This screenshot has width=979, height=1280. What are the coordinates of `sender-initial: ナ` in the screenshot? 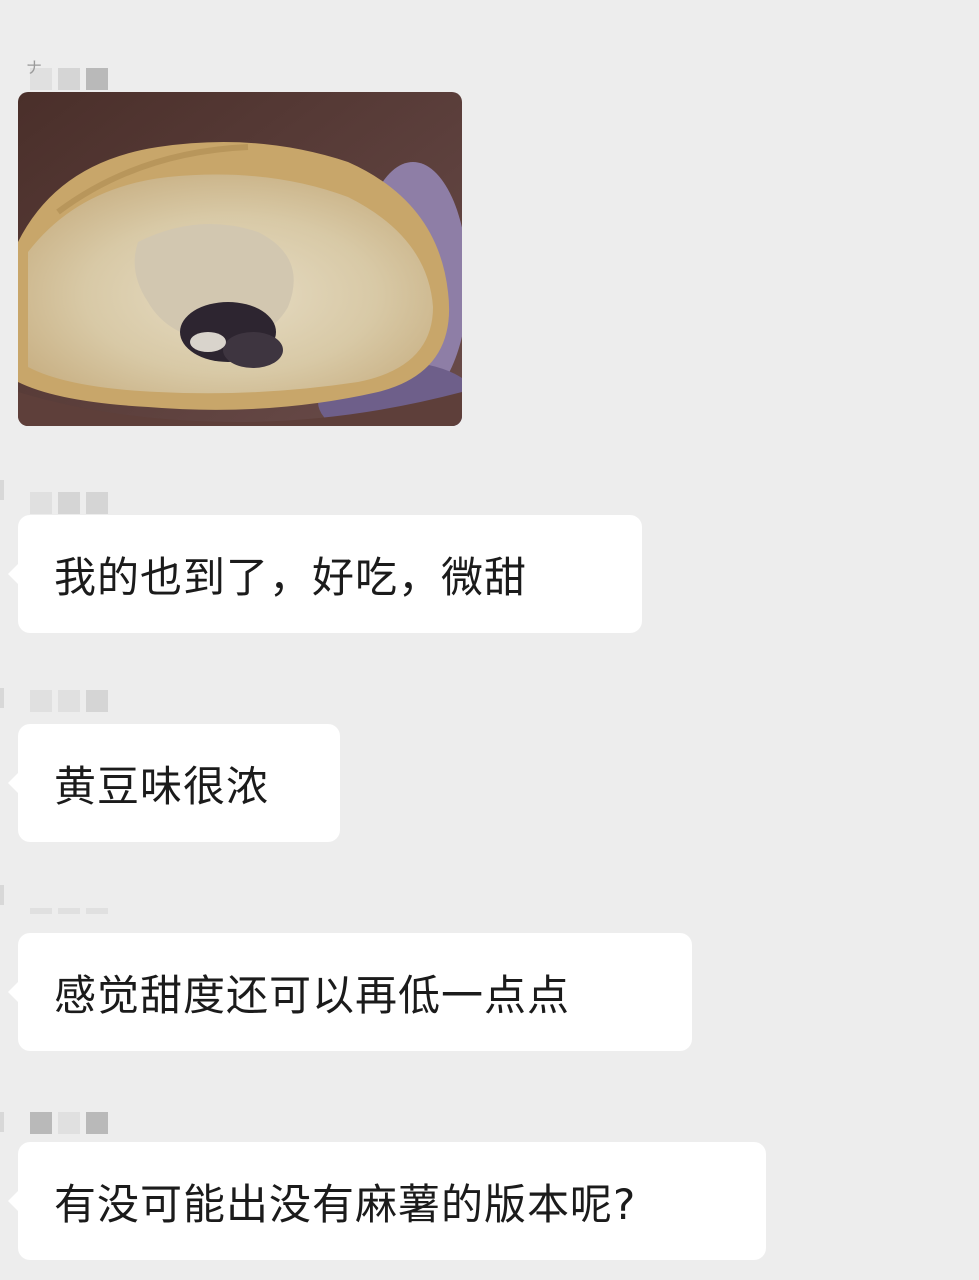 It's located at (34, 67).